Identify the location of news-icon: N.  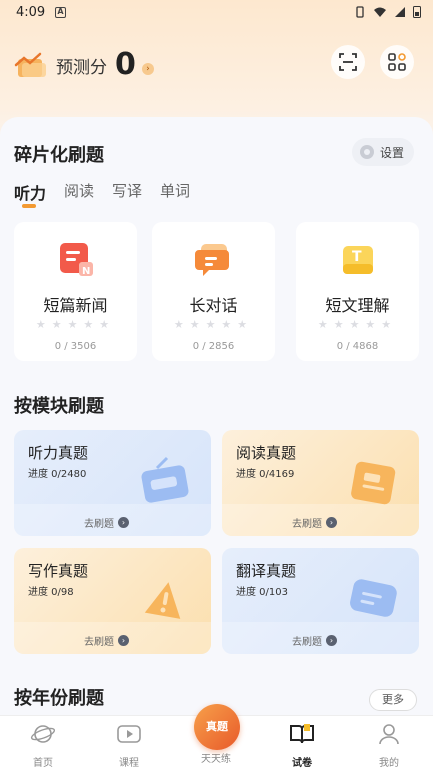
(76, 260).